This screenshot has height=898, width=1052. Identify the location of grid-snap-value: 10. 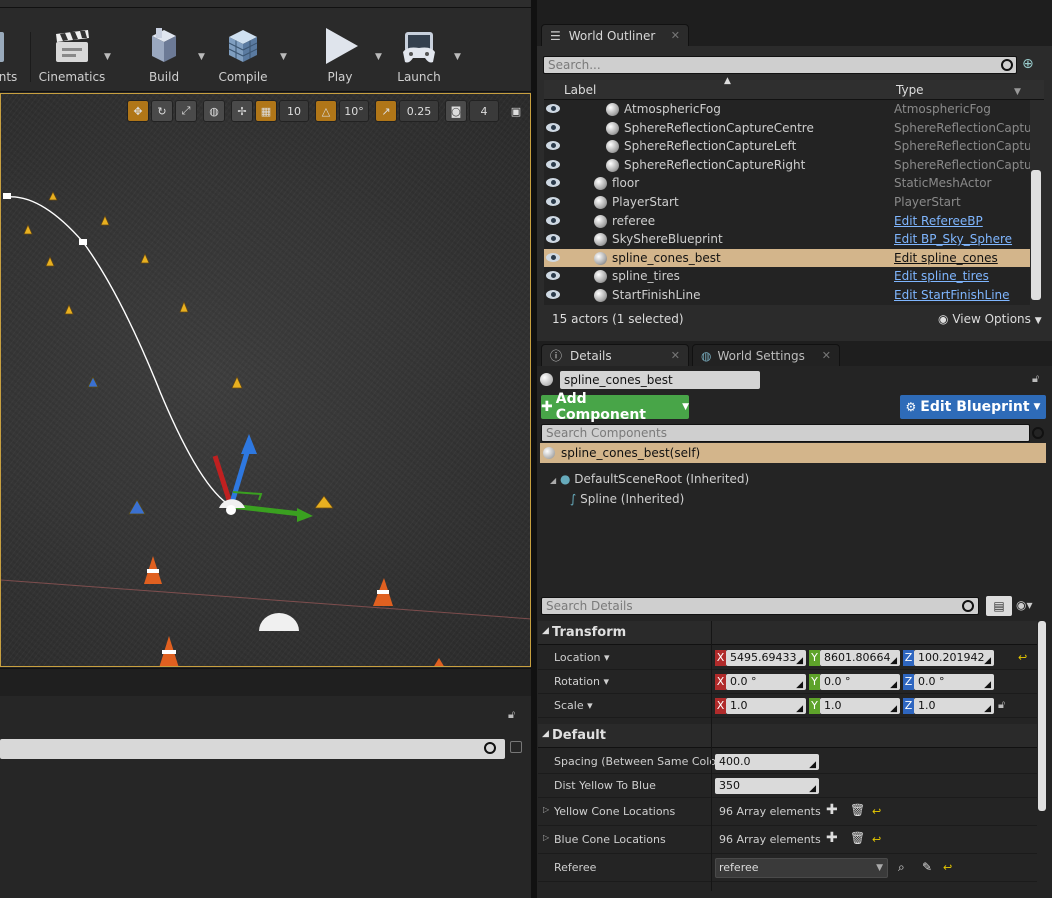
(294, 111).